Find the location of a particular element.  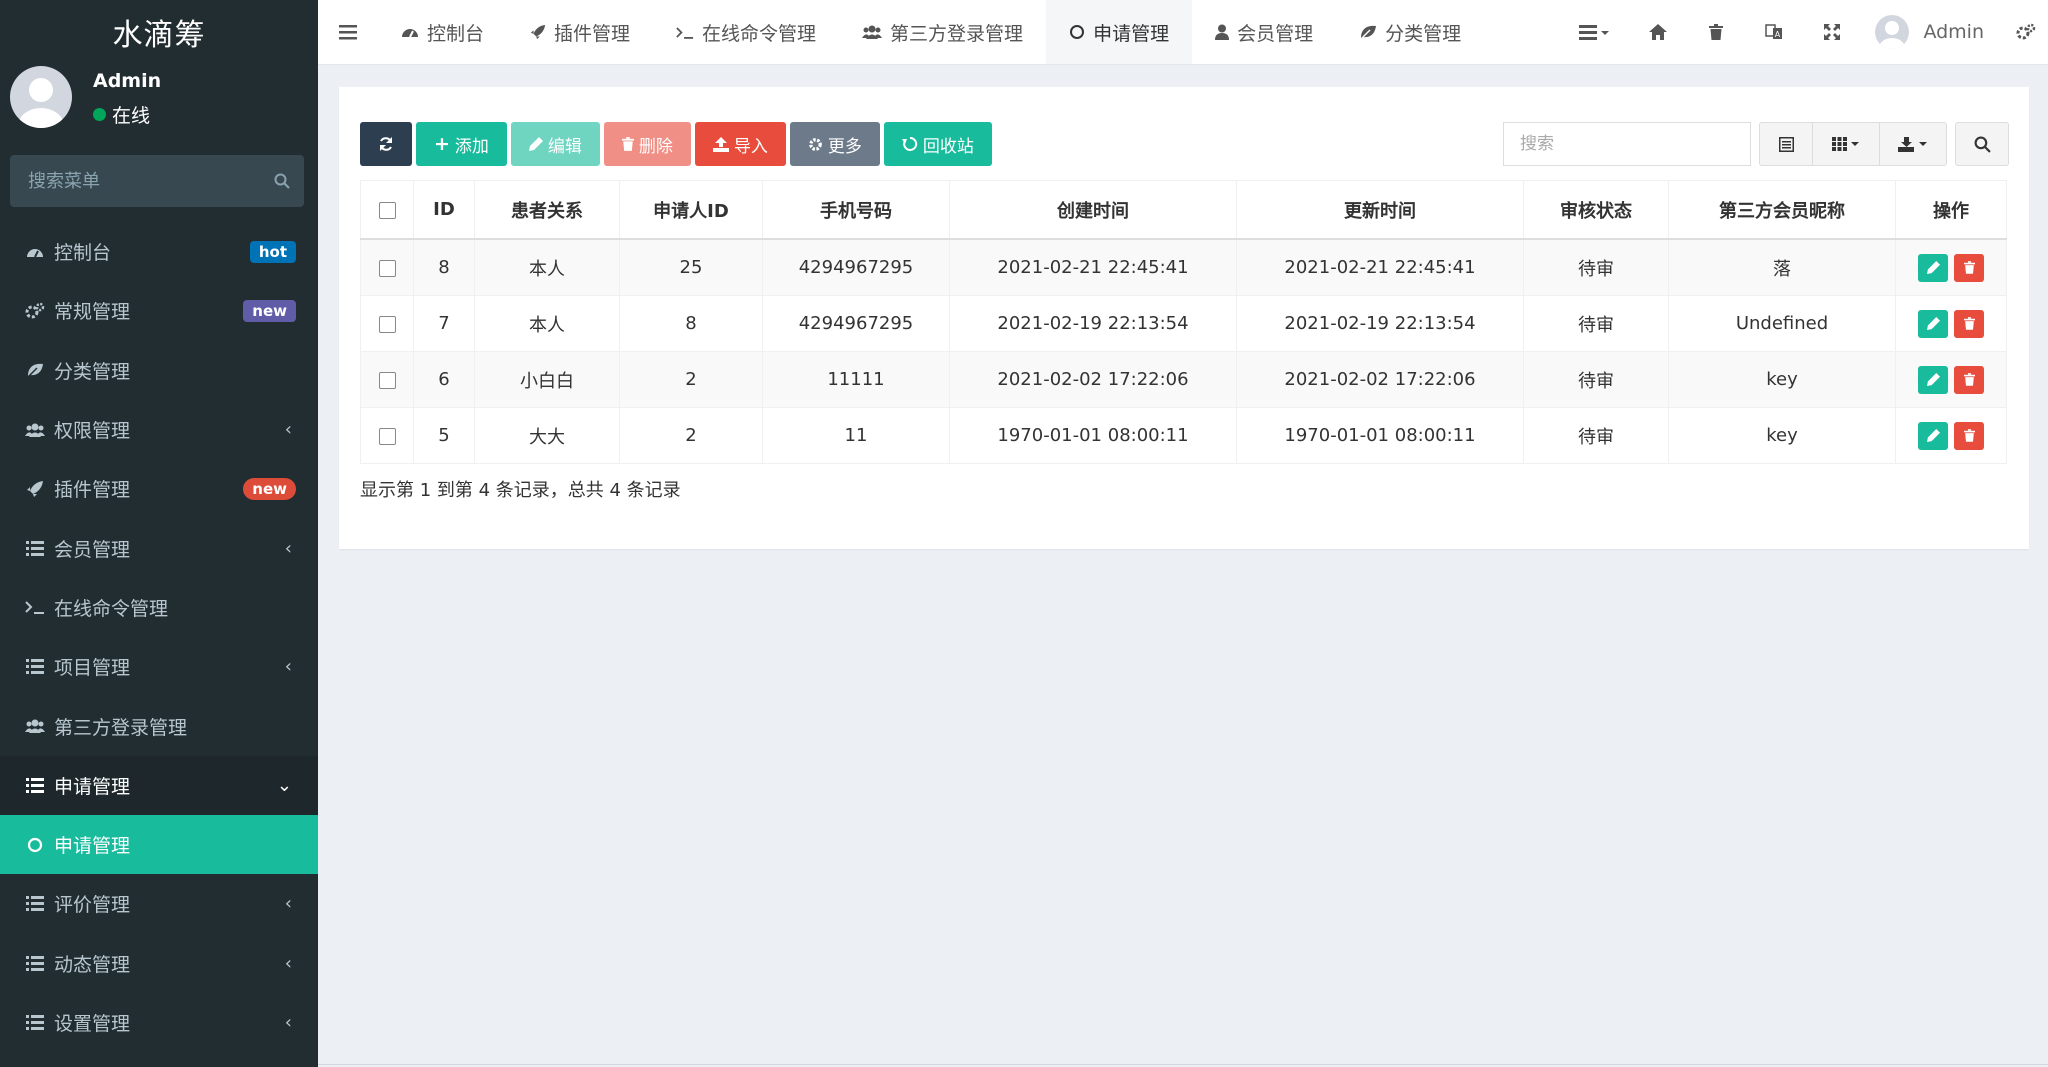

refresh-button is located at coordinates (386, 144).